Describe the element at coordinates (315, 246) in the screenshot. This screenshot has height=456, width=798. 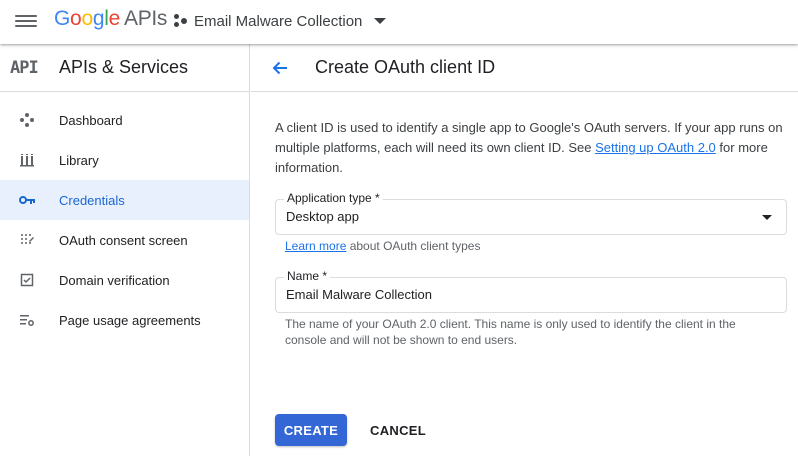
I see `learn-more-link: Learn more` at that location.